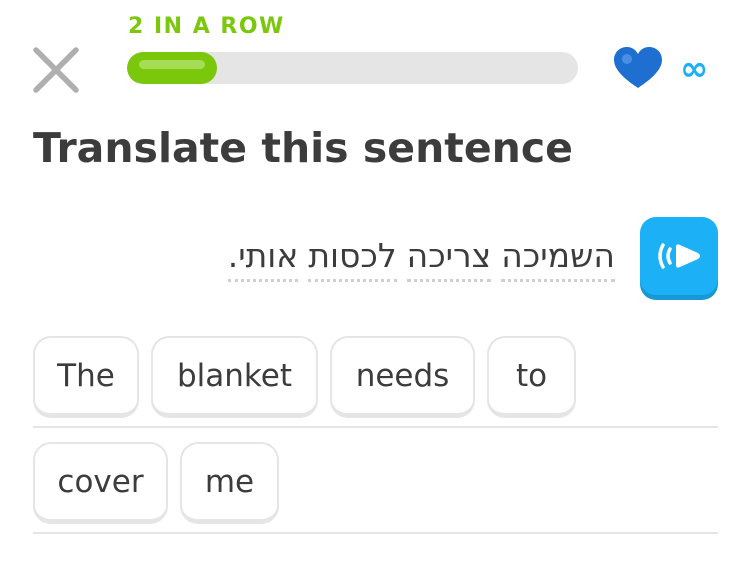 The width and height of the screenshot is (750, 564). I want to click on progress-bar, so click(352, 68).